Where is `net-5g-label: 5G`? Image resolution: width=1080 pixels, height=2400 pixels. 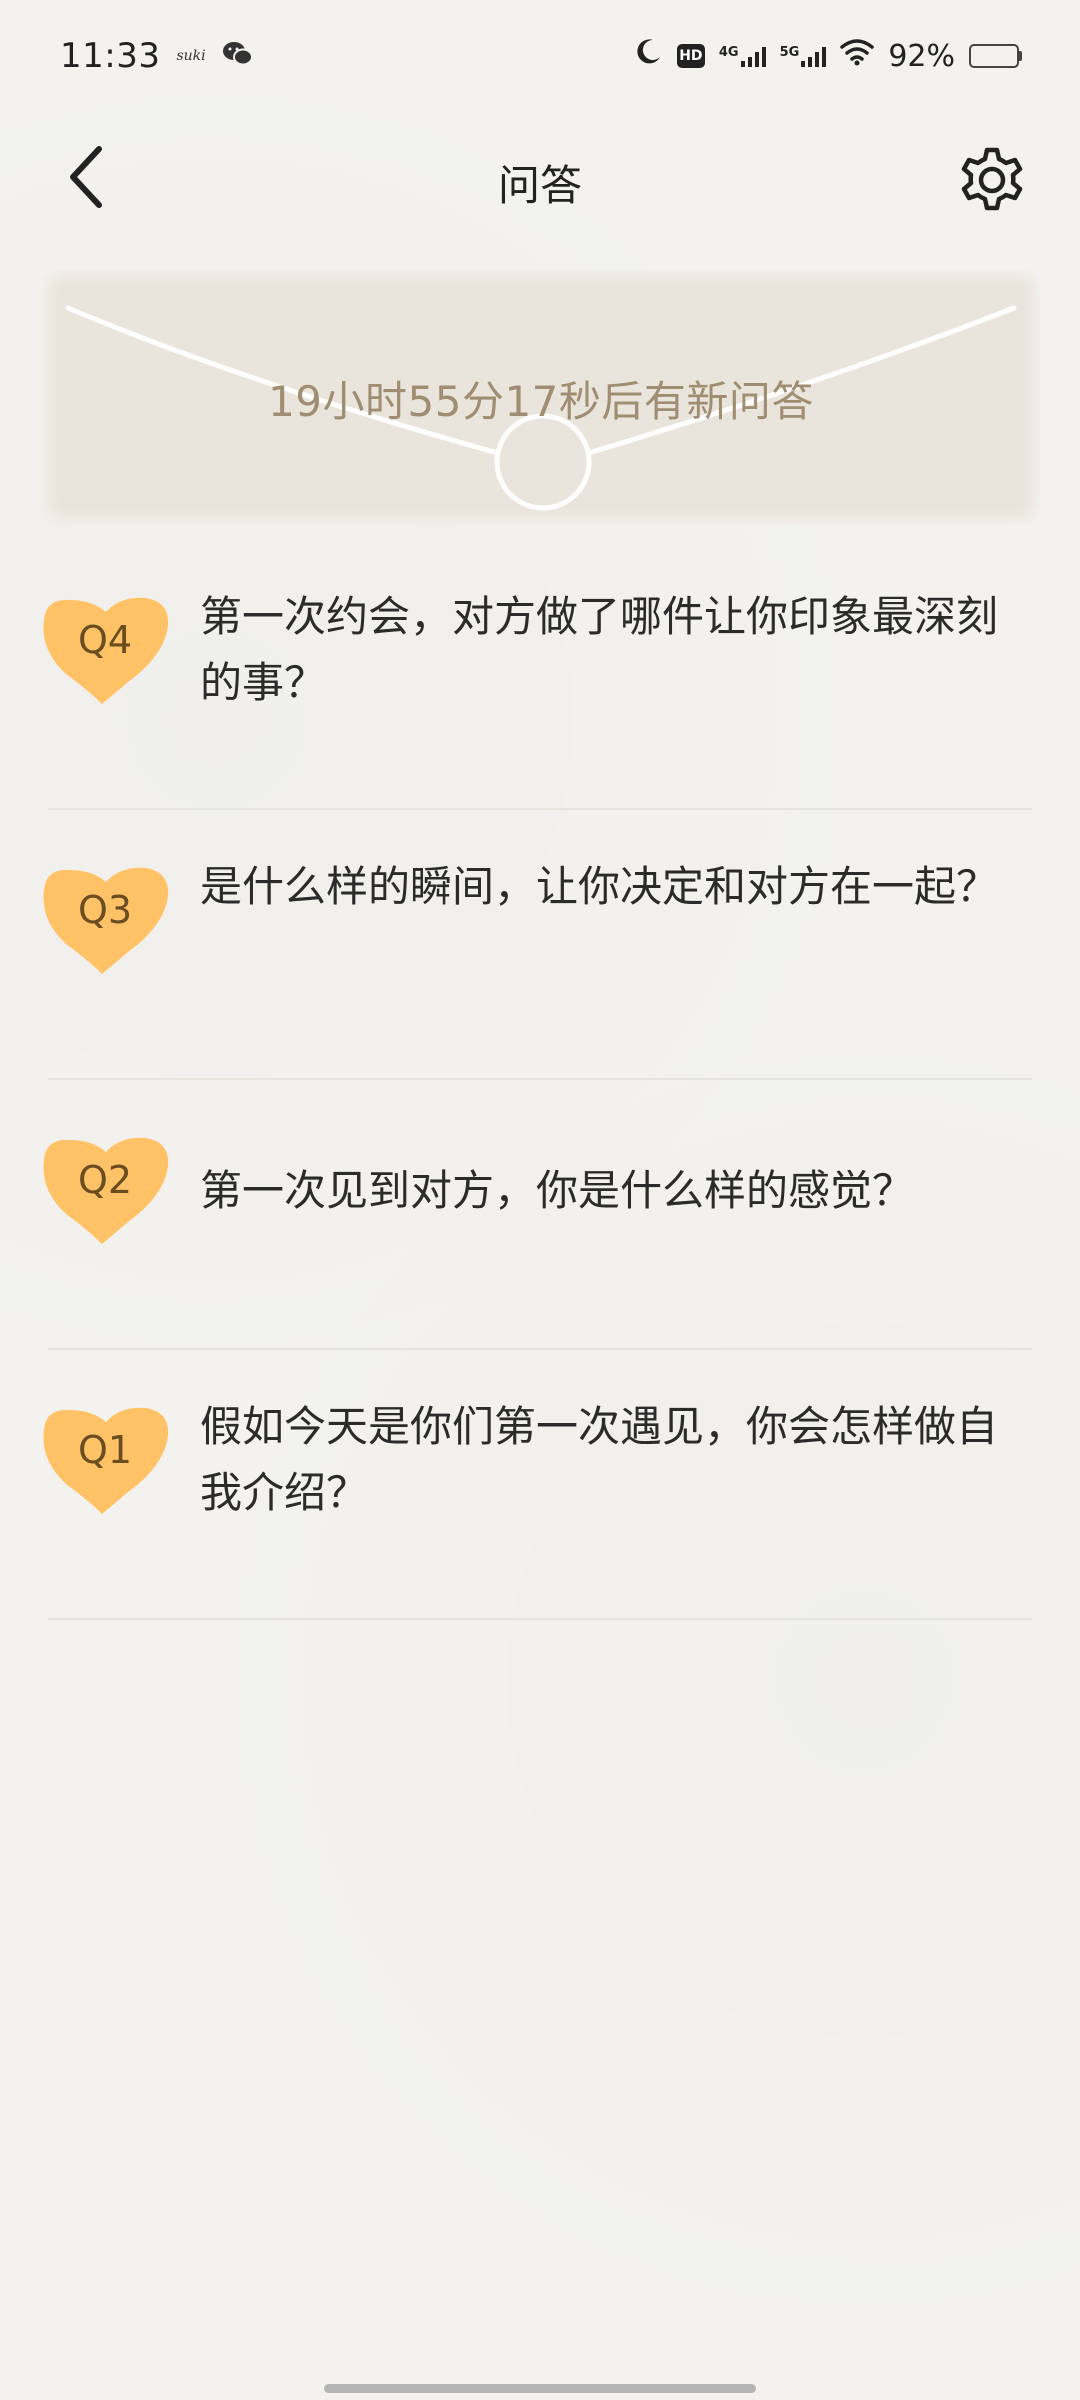 net-5g-label: 5G is located at coordinates (789, 52).